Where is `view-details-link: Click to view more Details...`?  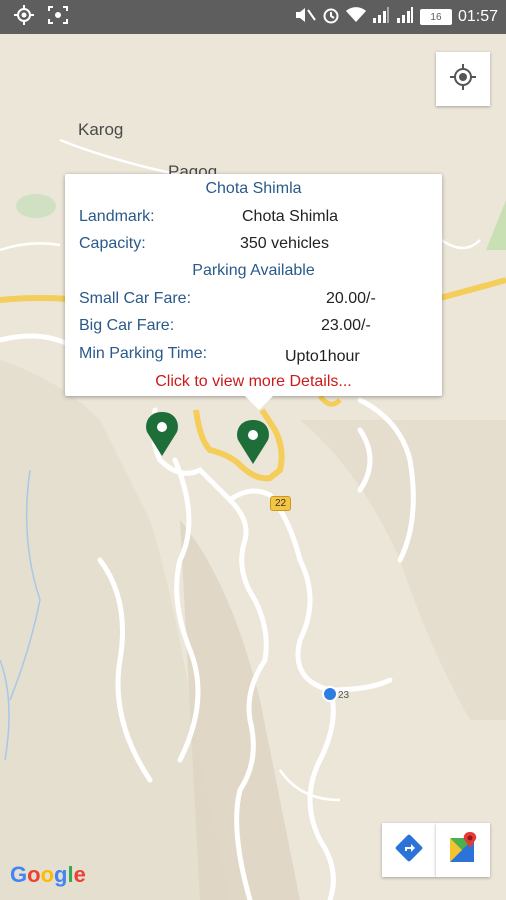
view-details-link: Click to view more Details... is located at coordinates (253, 382).